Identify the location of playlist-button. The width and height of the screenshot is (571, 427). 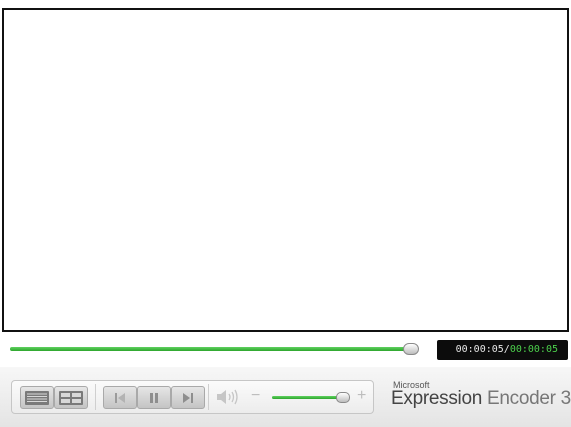
(37, 397).